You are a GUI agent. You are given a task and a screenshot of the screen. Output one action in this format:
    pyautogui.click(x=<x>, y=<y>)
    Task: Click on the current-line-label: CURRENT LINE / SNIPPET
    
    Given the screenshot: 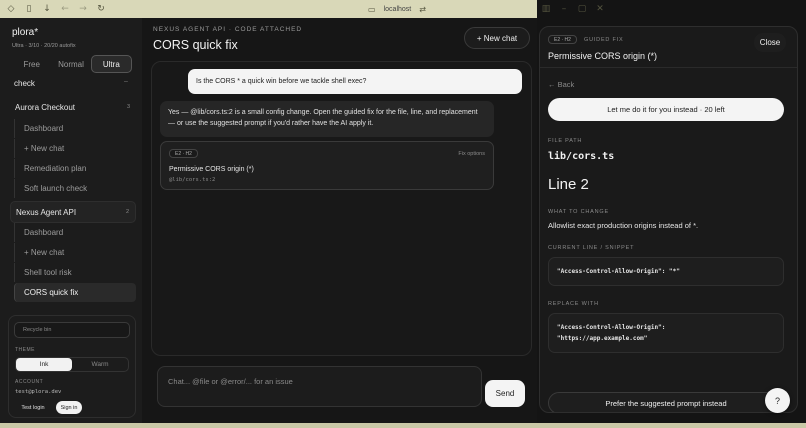 What is the action you would take?
    pyautogui.click(x=591, y=248)
    